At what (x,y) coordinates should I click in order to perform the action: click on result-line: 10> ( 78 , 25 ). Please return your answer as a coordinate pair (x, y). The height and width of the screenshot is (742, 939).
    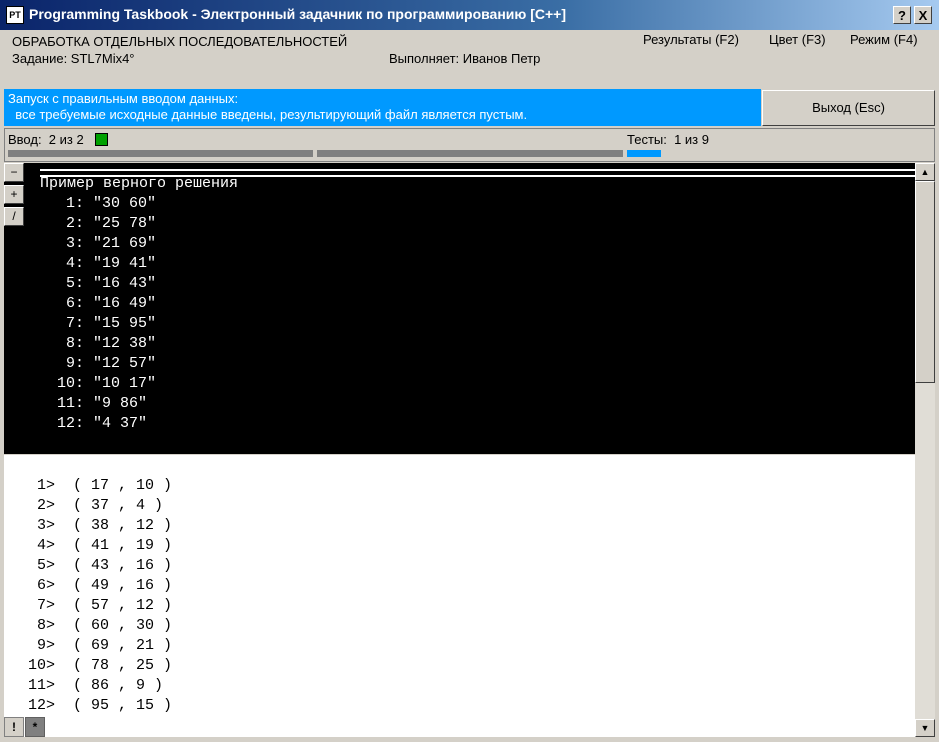
    Looking at the image, I should click on (100, 665).